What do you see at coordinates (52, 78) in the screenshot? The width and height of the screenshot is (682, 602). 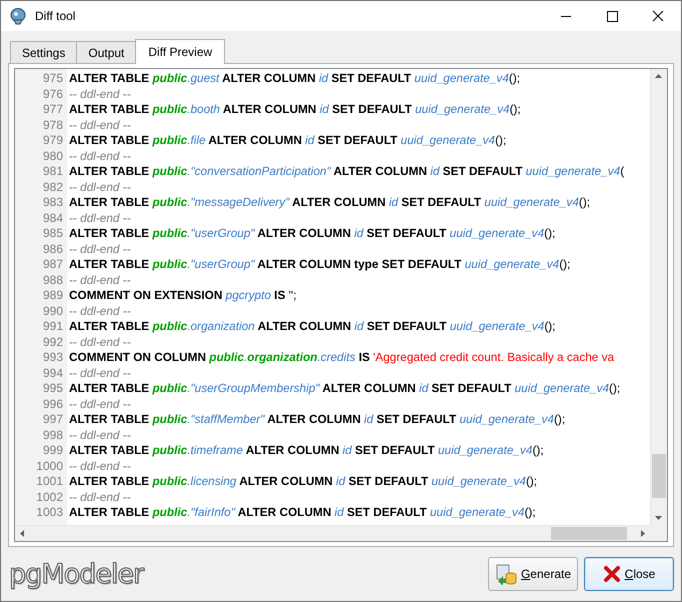 I see `line-number: 975` at bounding box center [52, 78].